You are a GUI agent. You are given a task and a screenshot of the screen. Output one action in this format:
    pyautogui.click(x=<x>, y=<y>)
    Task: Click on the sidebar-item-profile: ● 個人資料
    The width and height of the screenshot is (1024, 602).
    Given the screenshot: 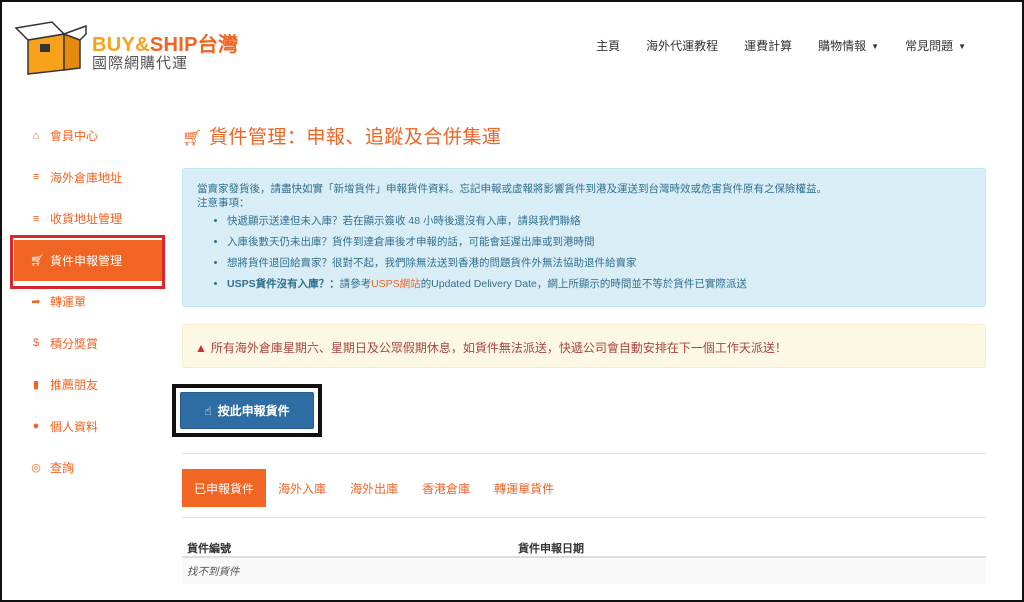 What is the action you would take?
    pyautogui.click(x=88, y=427)
    